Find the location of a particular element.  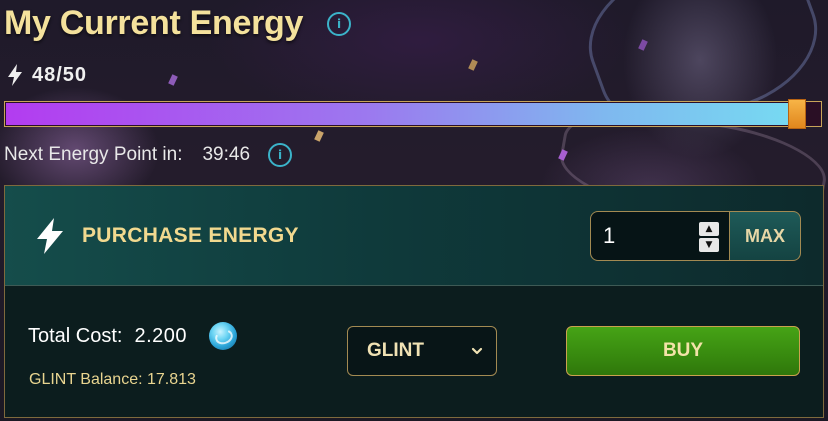

next-point-timer: 39:46 is located at coordinates (226, 154).